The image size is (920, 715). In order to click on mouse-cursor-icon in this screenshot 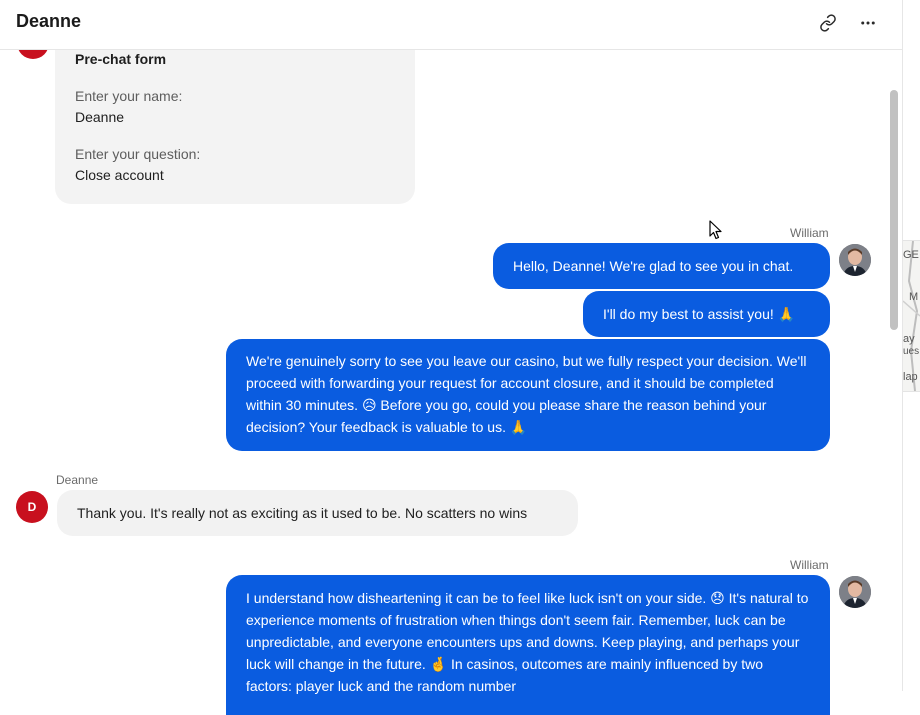, I will do `click(715, 230)`.